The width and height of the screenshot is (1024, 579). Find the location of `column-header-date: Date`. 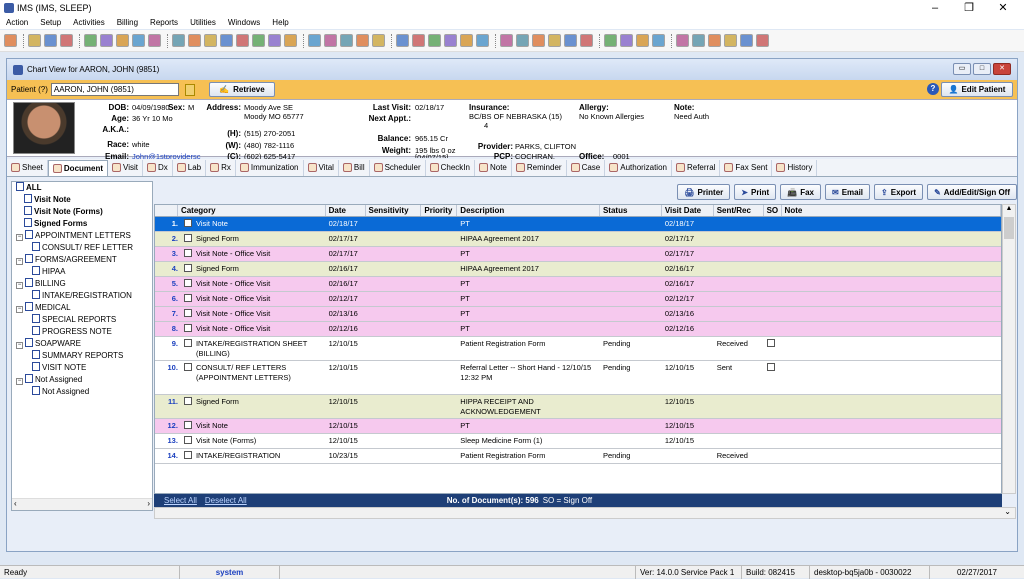

column-header-date: Date is located at coordinates (346, 210).